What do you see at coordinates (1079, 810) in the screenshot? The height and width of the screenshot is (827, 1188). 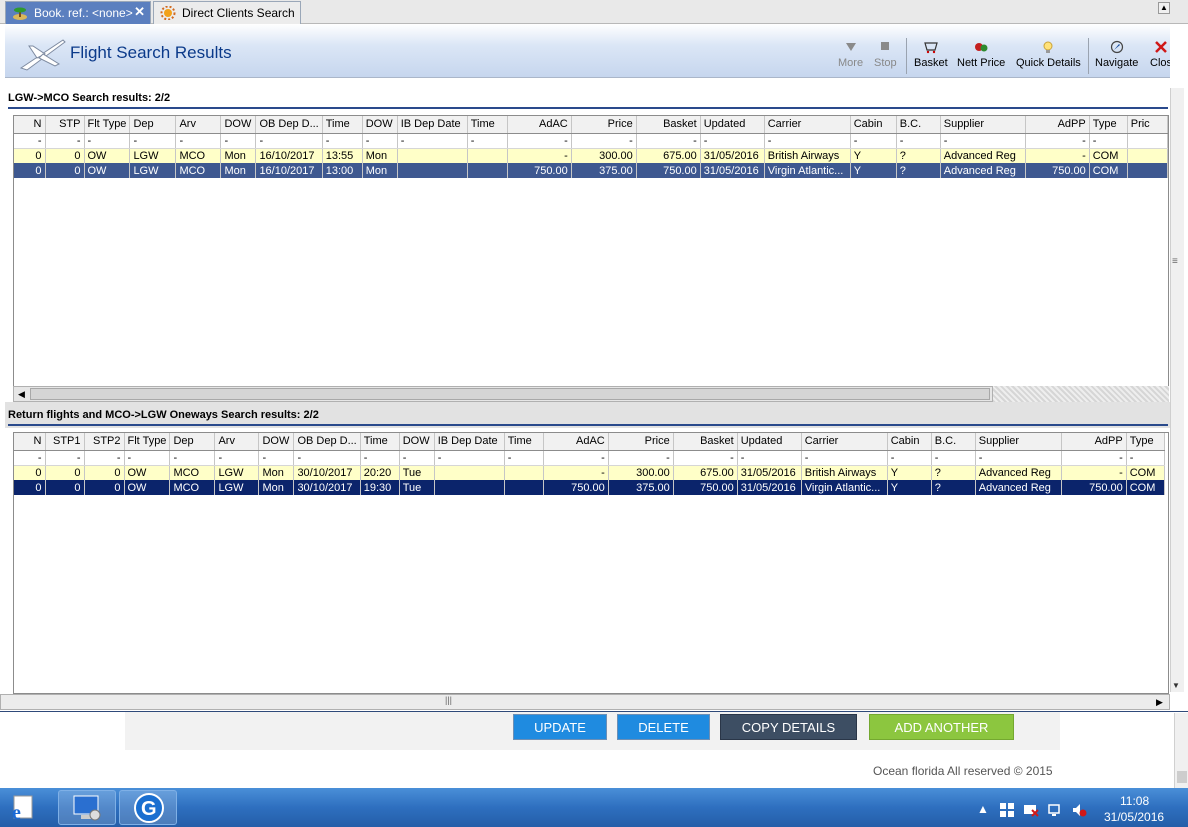 I see `volume-muted-icon` at bounding box center [1079, 810].